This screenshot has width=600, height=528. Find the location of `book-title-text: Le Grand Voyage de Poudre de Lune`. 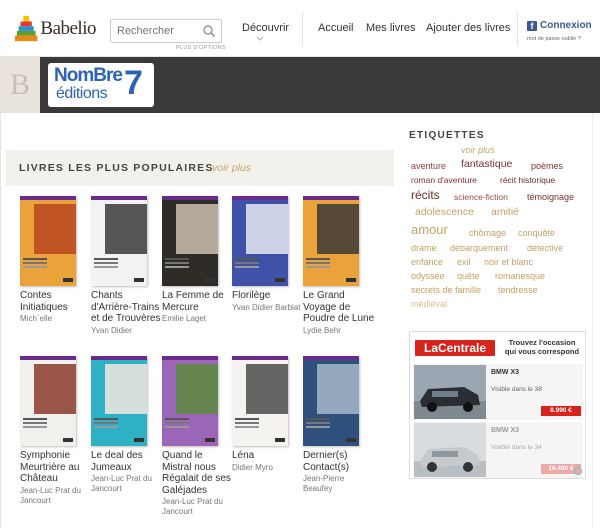

book-title-text: Le Grand Voyage de Poudre de Lune is located at coordinates (339, 307).